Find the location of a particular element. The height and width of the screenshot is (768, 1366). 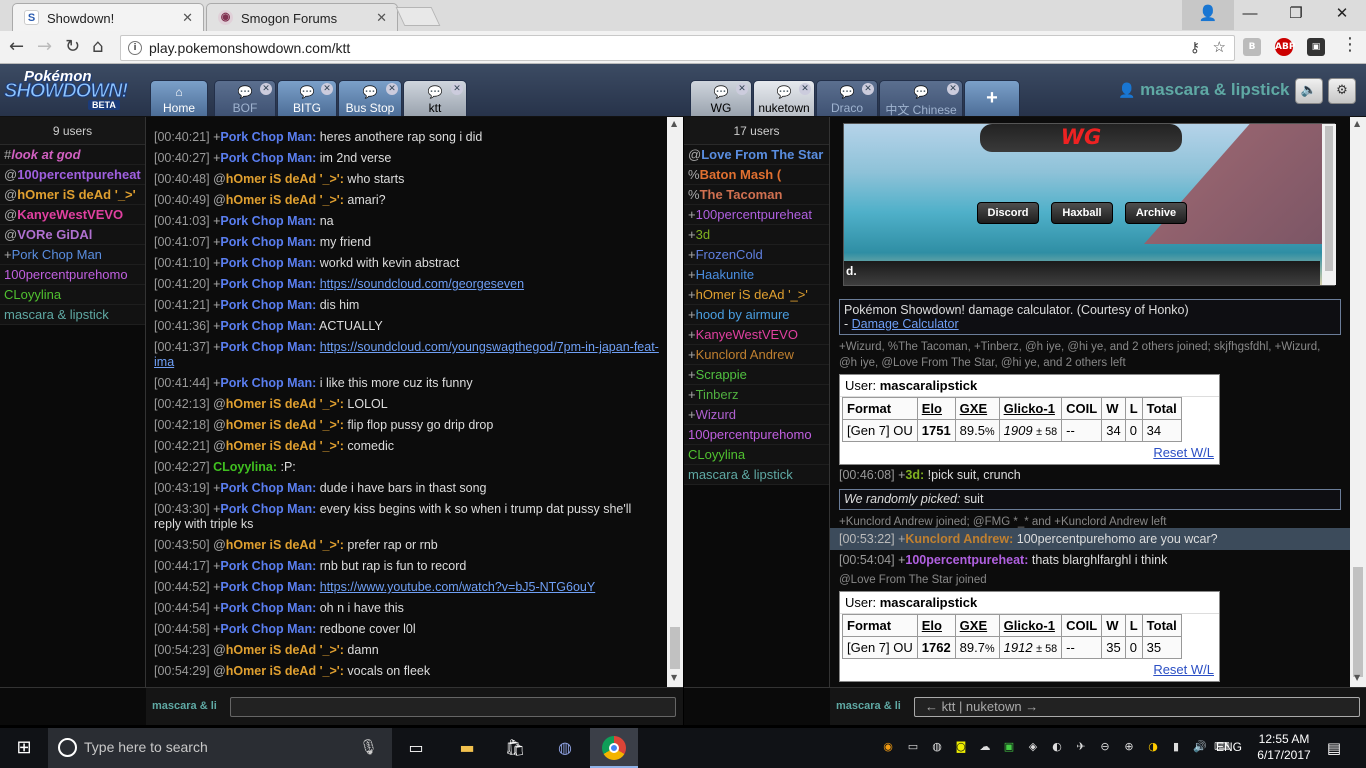

user-list-item: +100percentpureheat is located at coordinates (756, 215).